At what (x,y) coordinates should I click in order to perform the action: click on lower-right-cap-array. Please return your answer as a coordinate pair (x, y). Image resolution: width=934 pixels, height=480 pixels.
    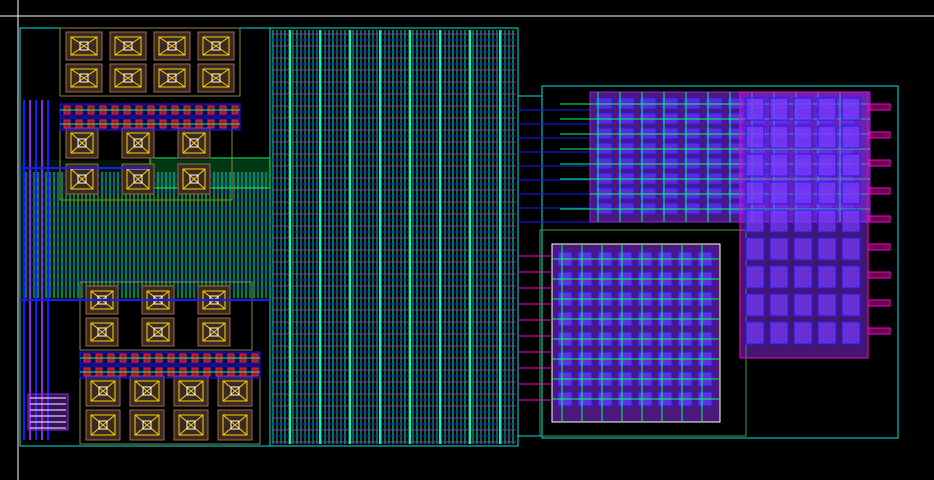
    Looking at the image, I should click on (643, 333).